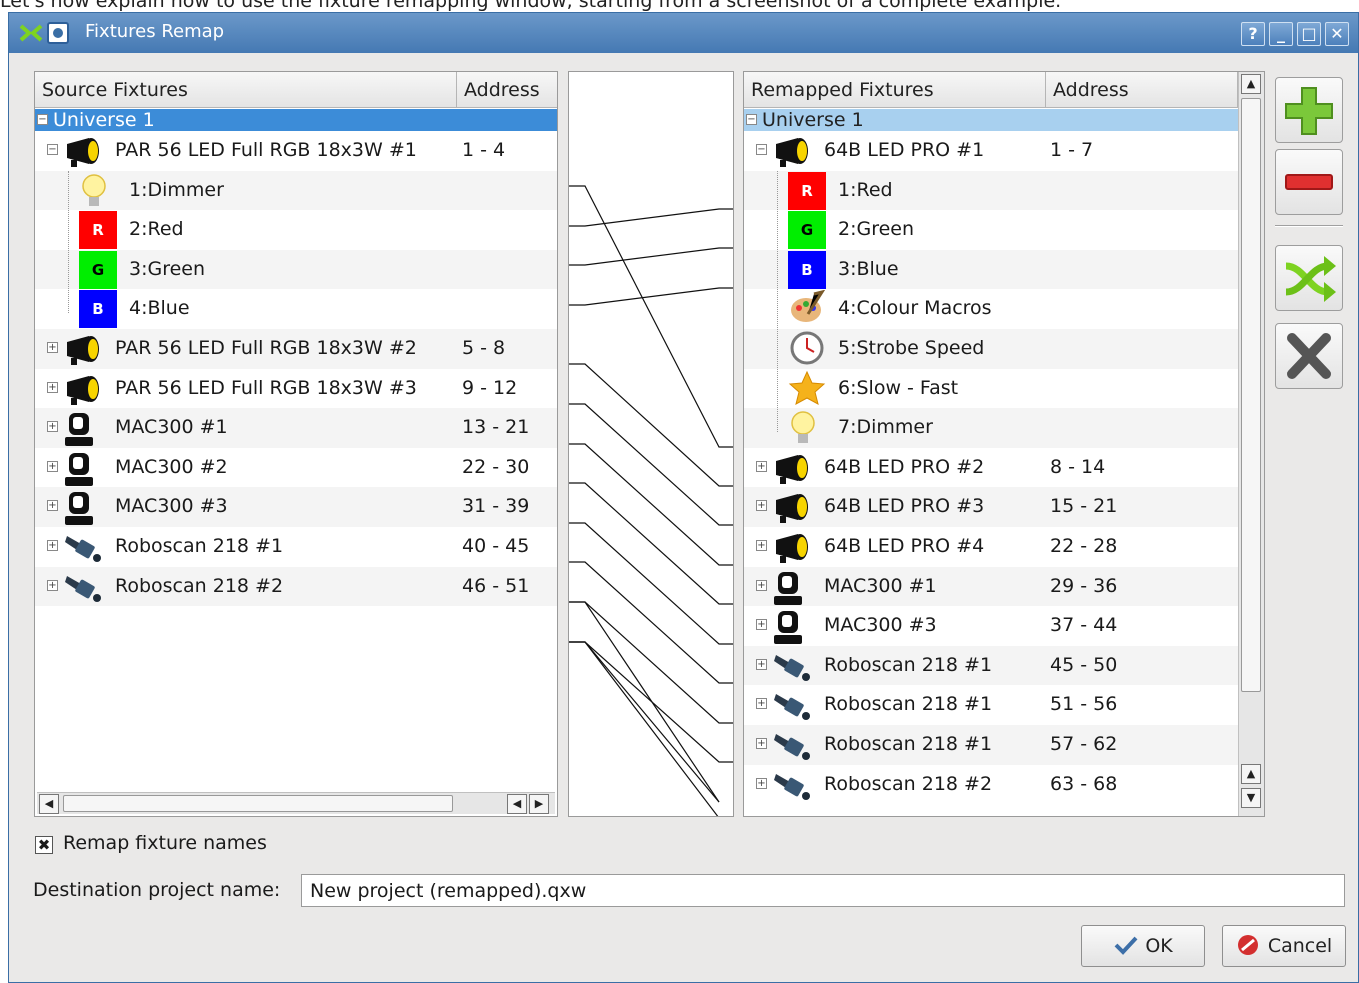 Image resolution: width=1359 pixels, height=983 pixels. What do you see at coordinates (496, 506) in the screenshot?
I see `source-fixture-address: 31 - 39` at bounding box center [496, 506].